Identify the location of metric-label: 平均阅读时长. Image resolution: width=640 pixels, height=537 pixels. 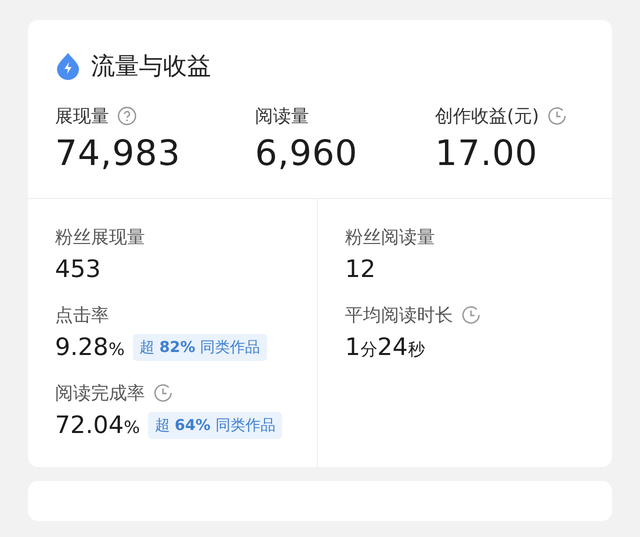
(399, 315).